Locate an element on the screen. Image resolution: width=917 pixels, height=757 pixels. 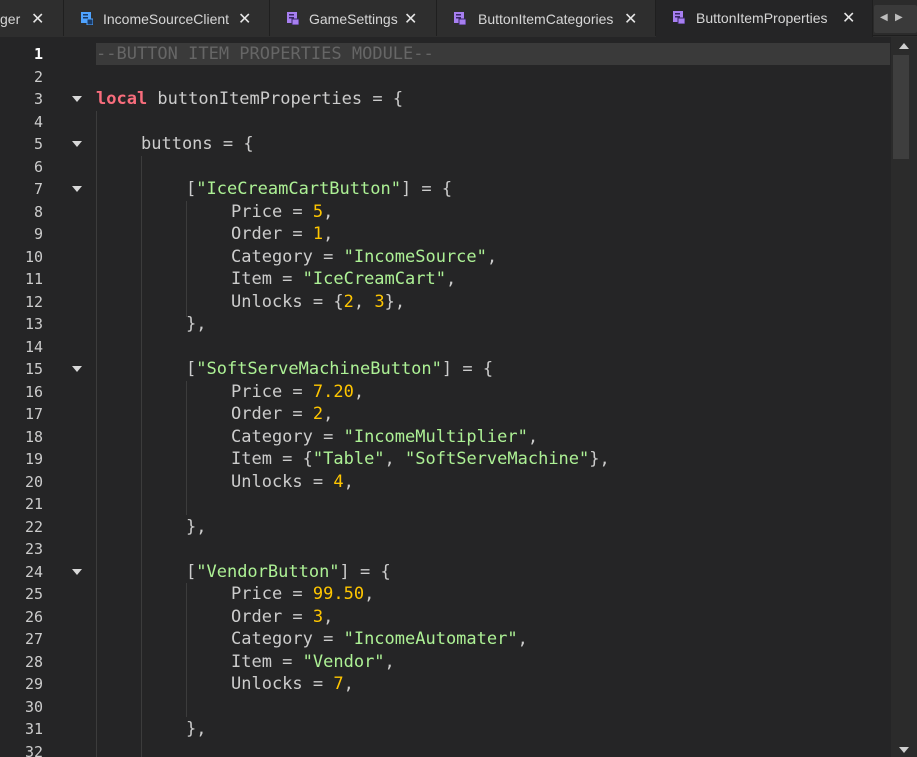
code-line-22: }, is located at coordinates (196, 527).